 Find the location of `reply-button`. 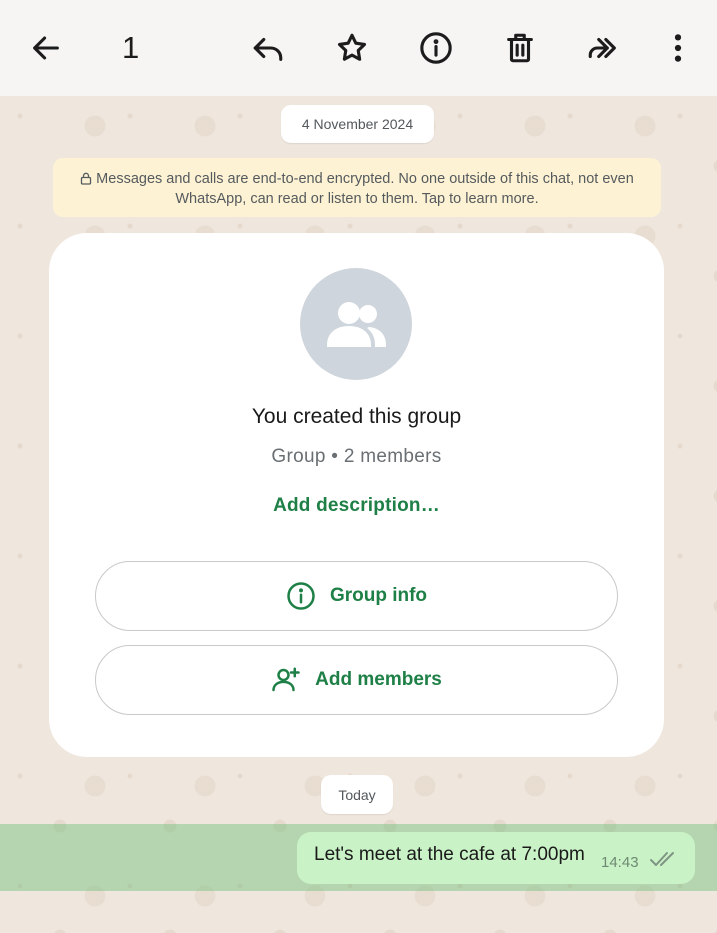

reply-button is located at coordinates (268, 48).